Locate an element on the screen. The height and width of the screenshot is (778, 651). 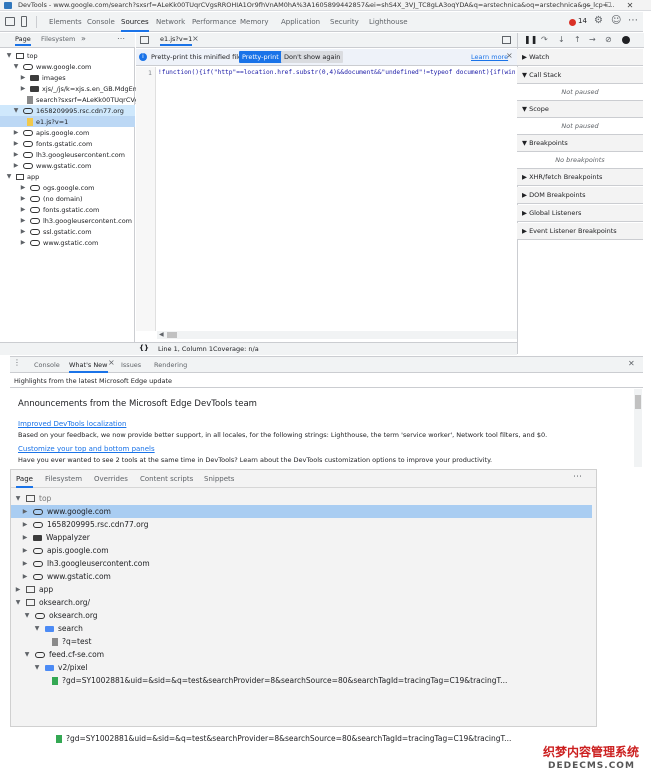
lower-tree-search-folder: ▼ search is located at coordinates (58, 628).